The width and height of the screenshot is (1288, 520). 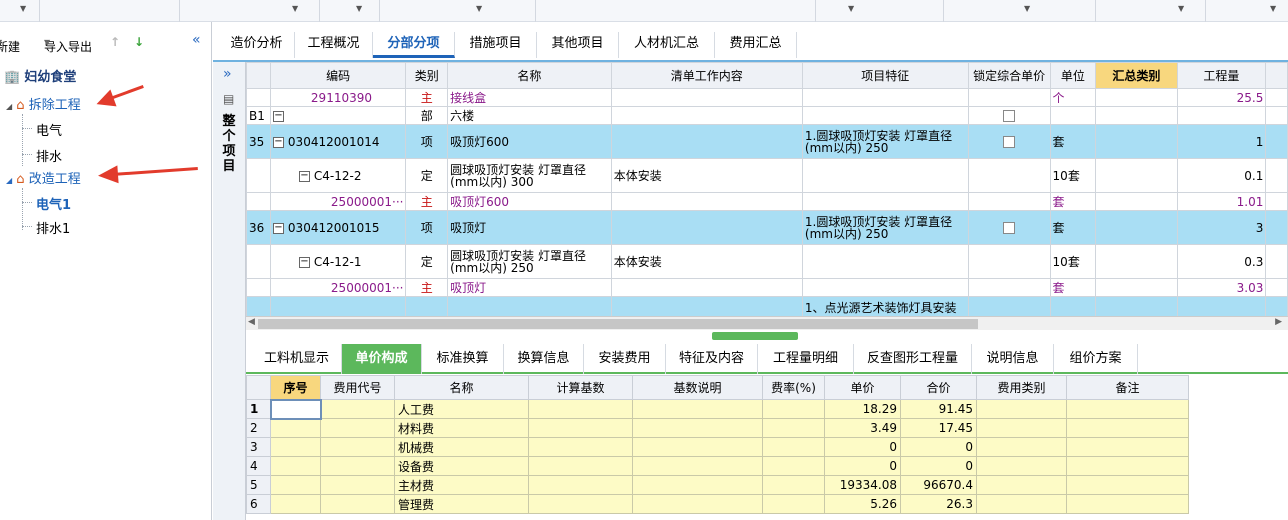 I want to click on panel-splitter, so click(x=755, y=336).